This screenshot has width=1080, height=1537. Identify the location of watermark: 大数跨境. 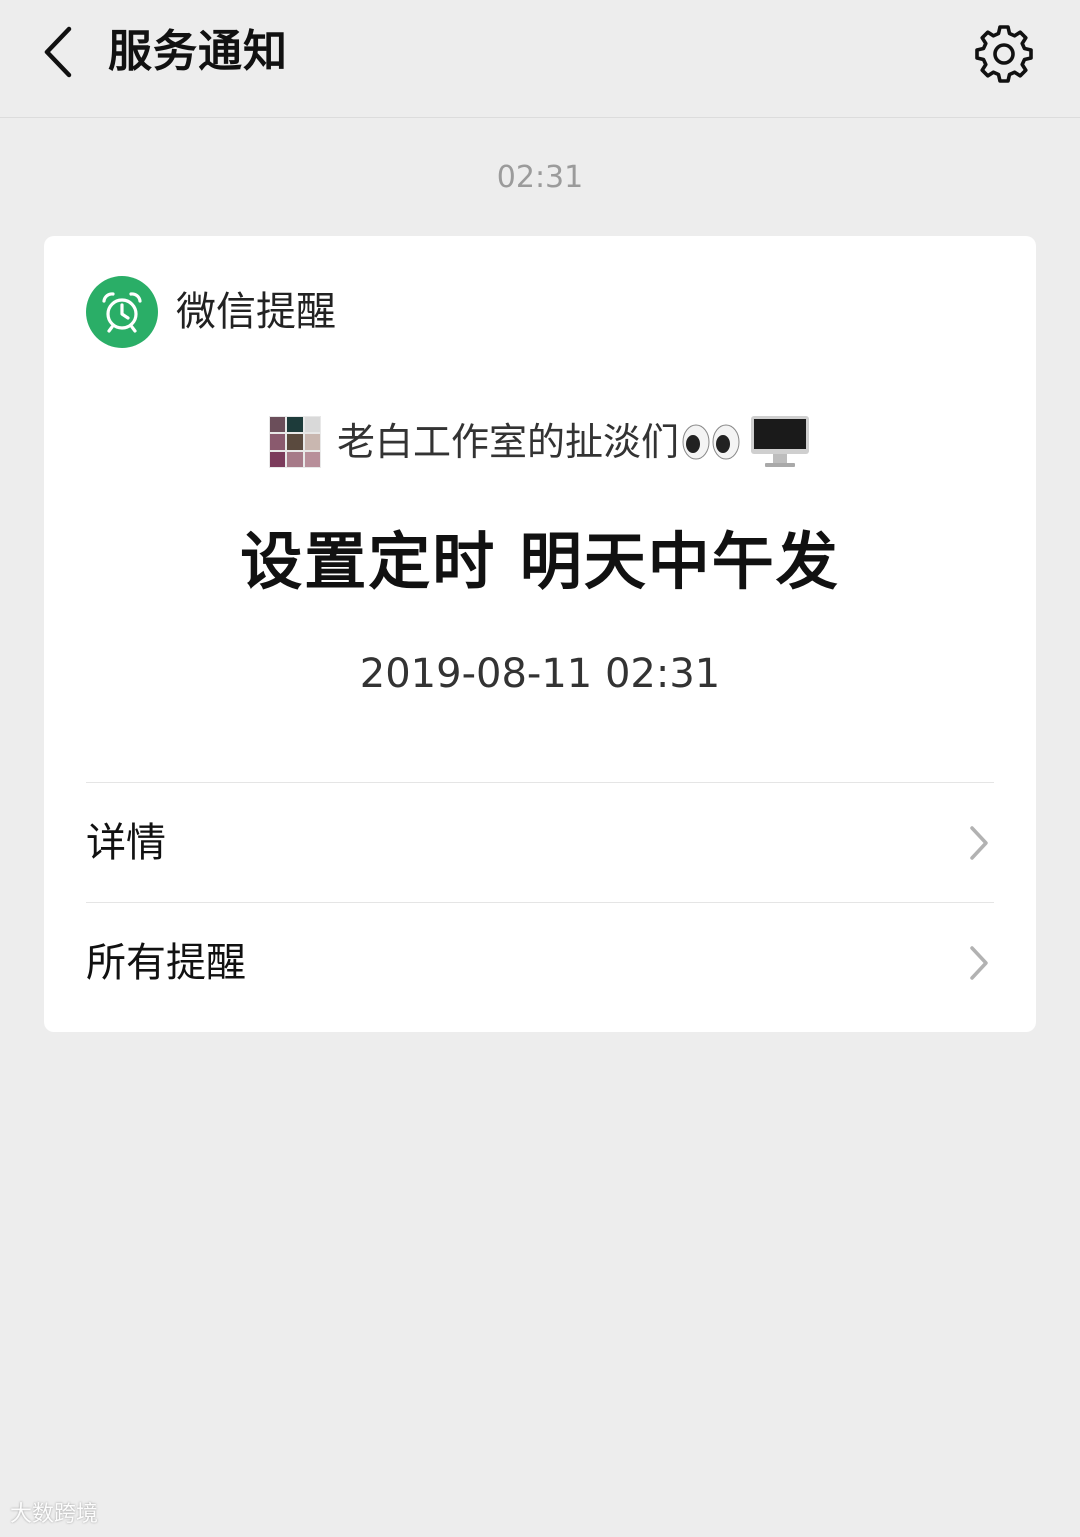
(54, 1514).